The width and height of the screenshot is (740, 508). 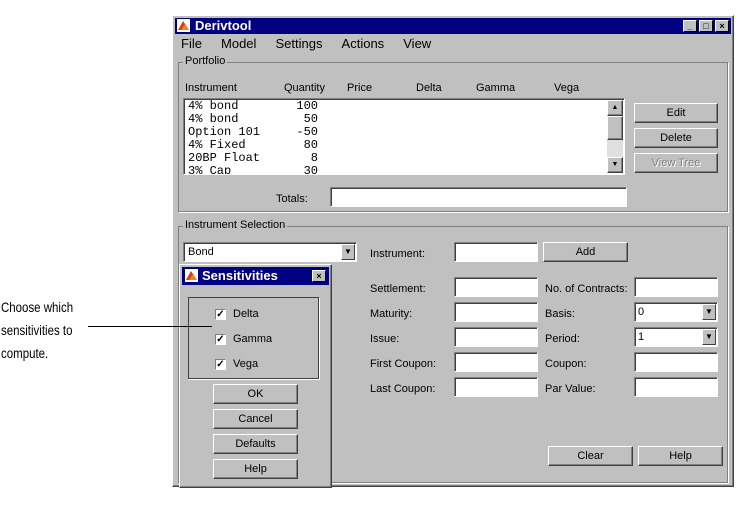 I want to click on help-button: Help, so click(x=680, y=456).